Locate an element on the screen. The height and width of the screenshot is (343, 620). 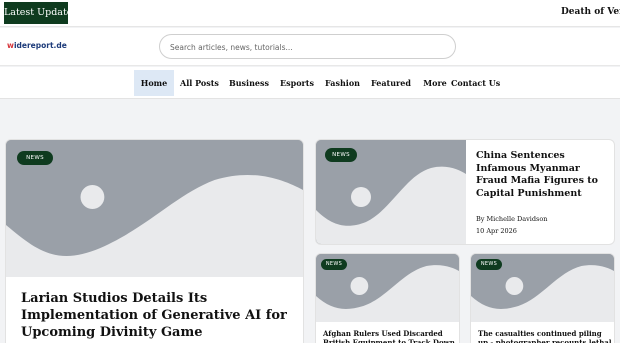
logo-text: idereport.de is located at coordinates (40, 45).